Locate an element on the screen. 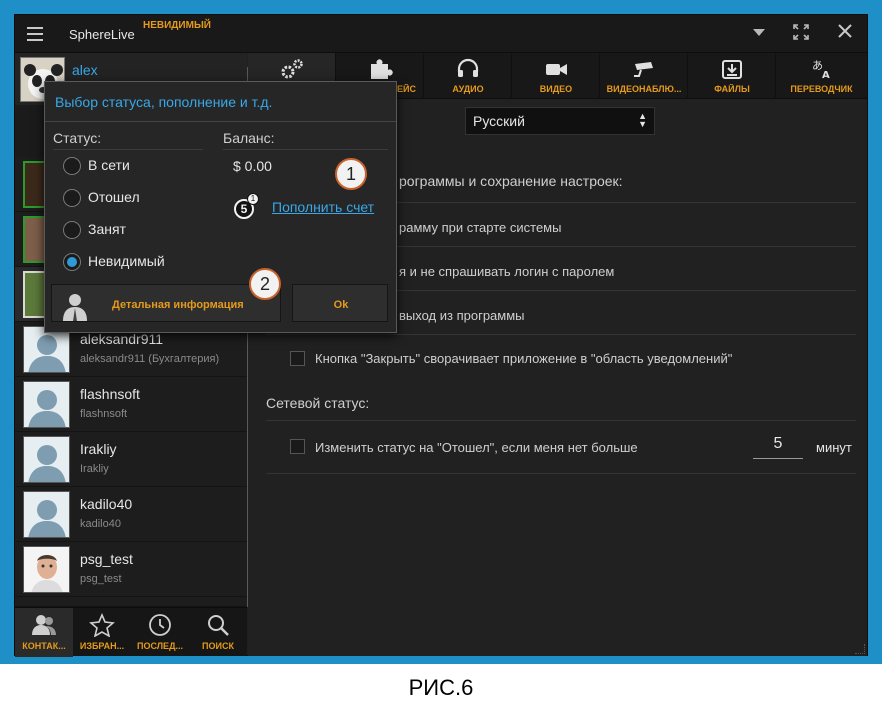 This screenshot has width=882, height=705. option-label: выход из программы is located at coordinates (462, 315).